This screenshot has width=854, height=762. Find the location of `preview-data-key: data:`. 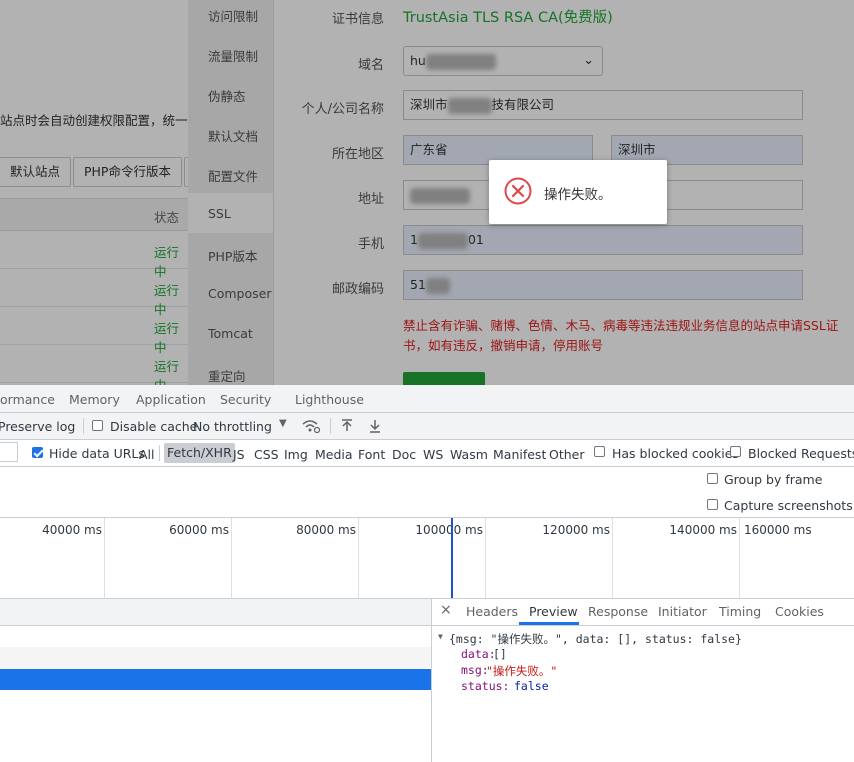

preview-data-key: data: is located at coordinates (478, 654).